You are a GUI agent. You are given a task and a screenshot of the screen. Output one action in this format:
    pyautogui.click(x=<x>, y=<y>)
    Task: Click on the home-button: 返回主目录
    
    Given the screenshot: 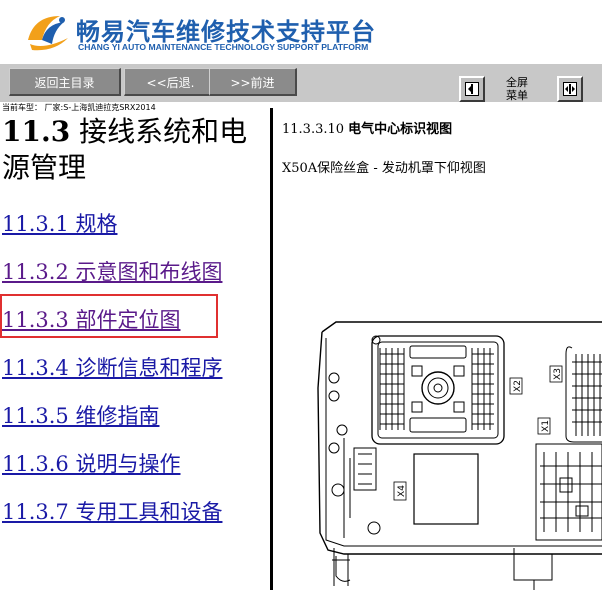 What is the action you would take?
    pyautogui.click(x=65, y=82)
    